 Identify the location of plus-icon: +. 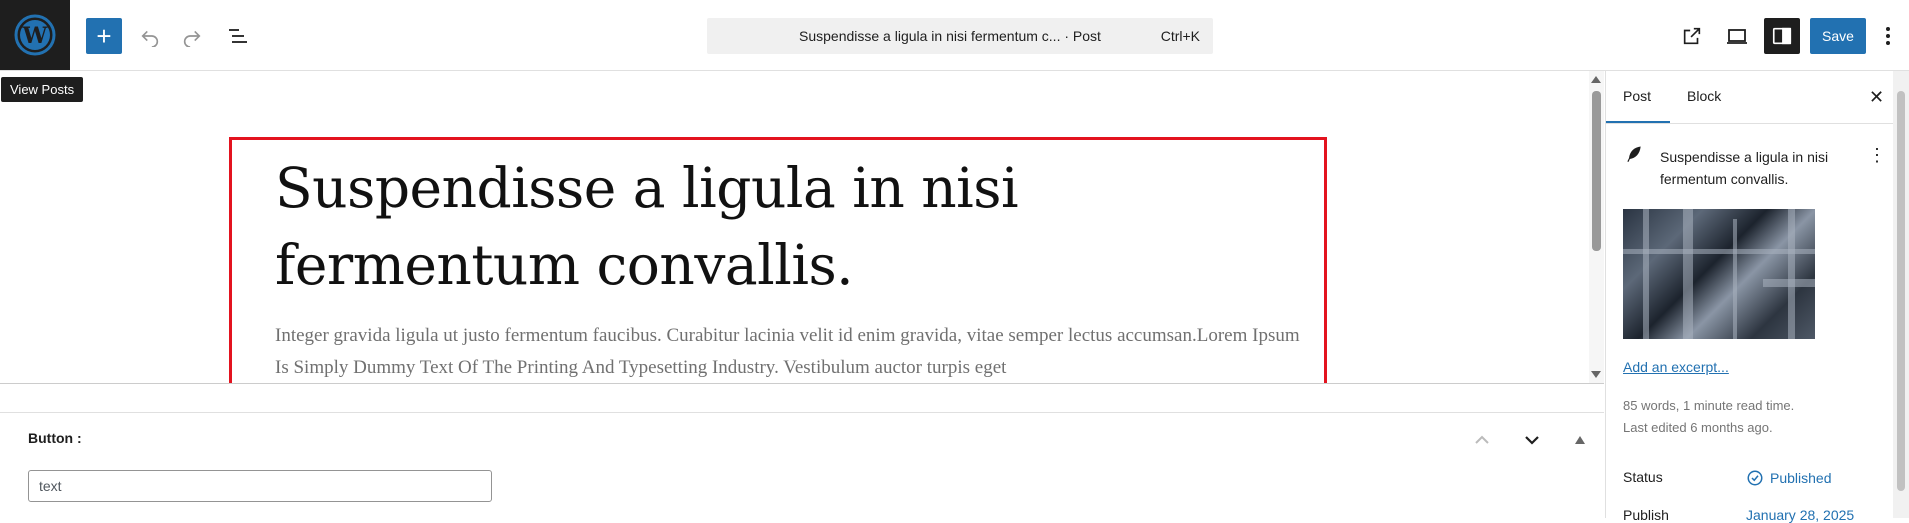
(104, 36).